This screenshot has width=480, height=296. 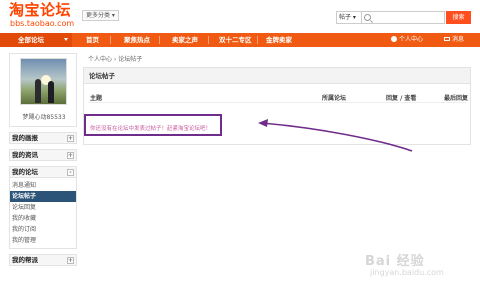 I want to click on forum-submenu: 消息通知 论坛帖子 论坛回复 我的收藏 我的订阅 我的管理, so click(x=43, y=213).